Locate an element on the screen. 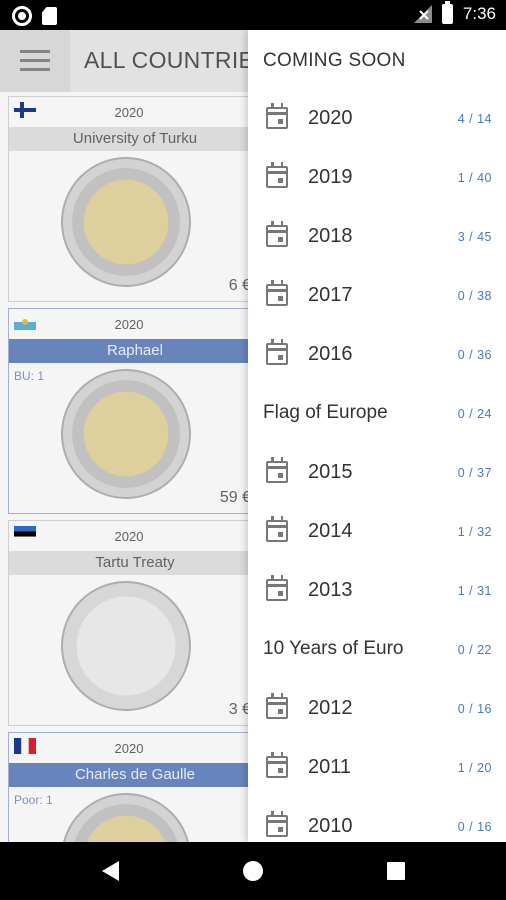 This screenshot has height=900, width=506. record-icon is located at coordinates (22, 16).